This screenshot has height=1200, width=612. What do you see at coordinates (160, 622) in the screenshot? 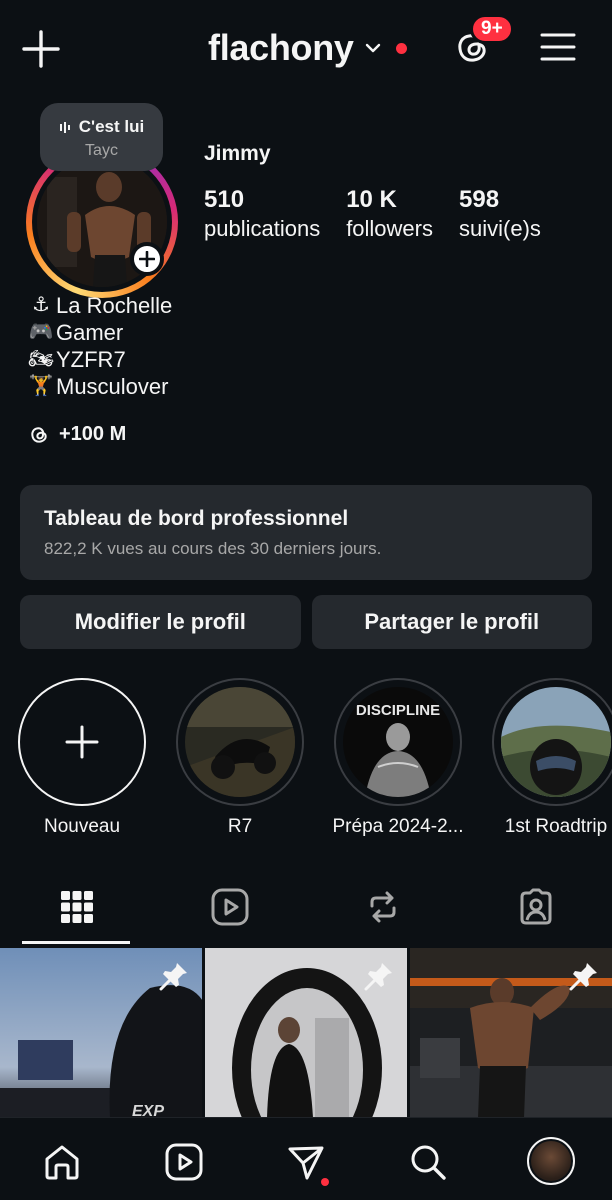
I see `edit-profile-button: Modifier le profil` at bounding box center [160, 622].